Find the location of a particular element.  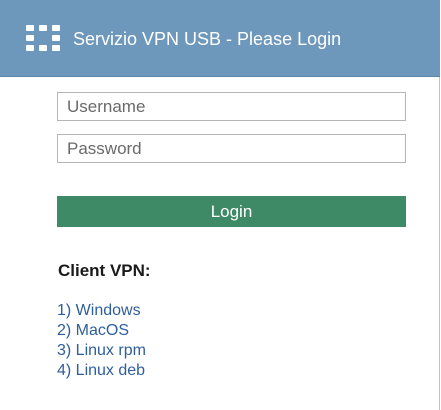

linux-deb-client-link: 4) Linux deb is located at coordinates (101, 370).